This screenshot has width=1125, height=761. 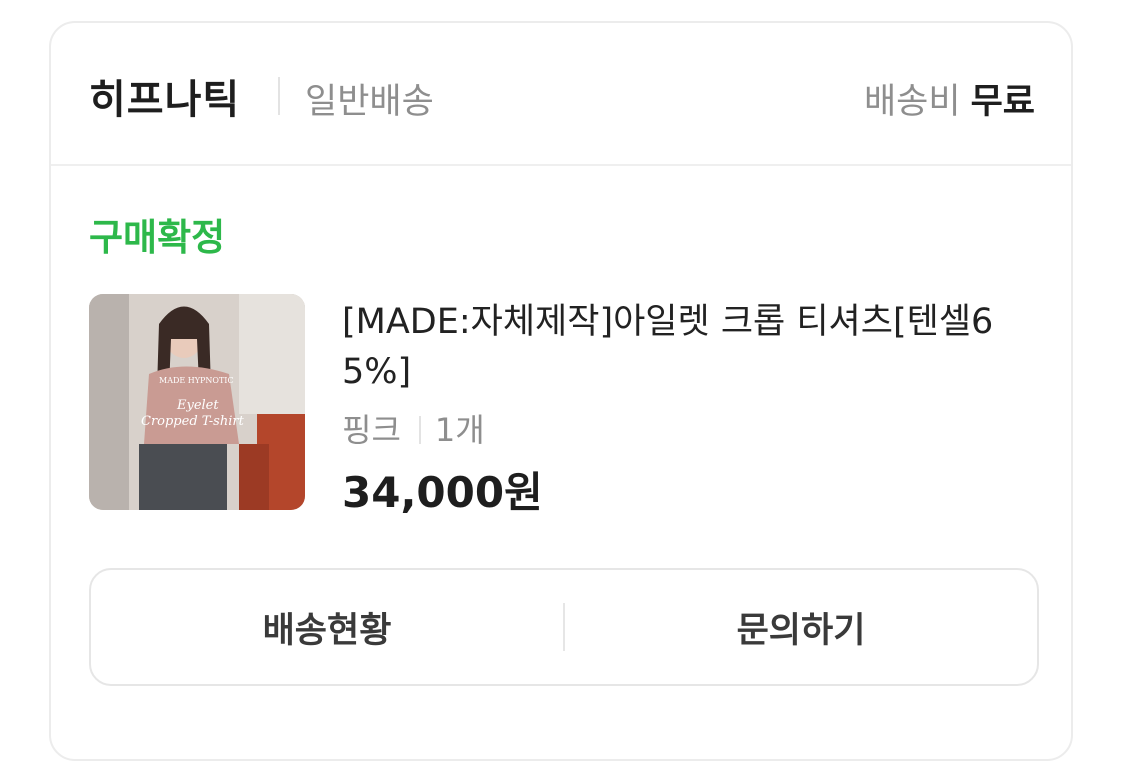 What do you see at coordinates (419, 430) in the screenshot?
I see `option-divider` at bounding box center [419, 430].